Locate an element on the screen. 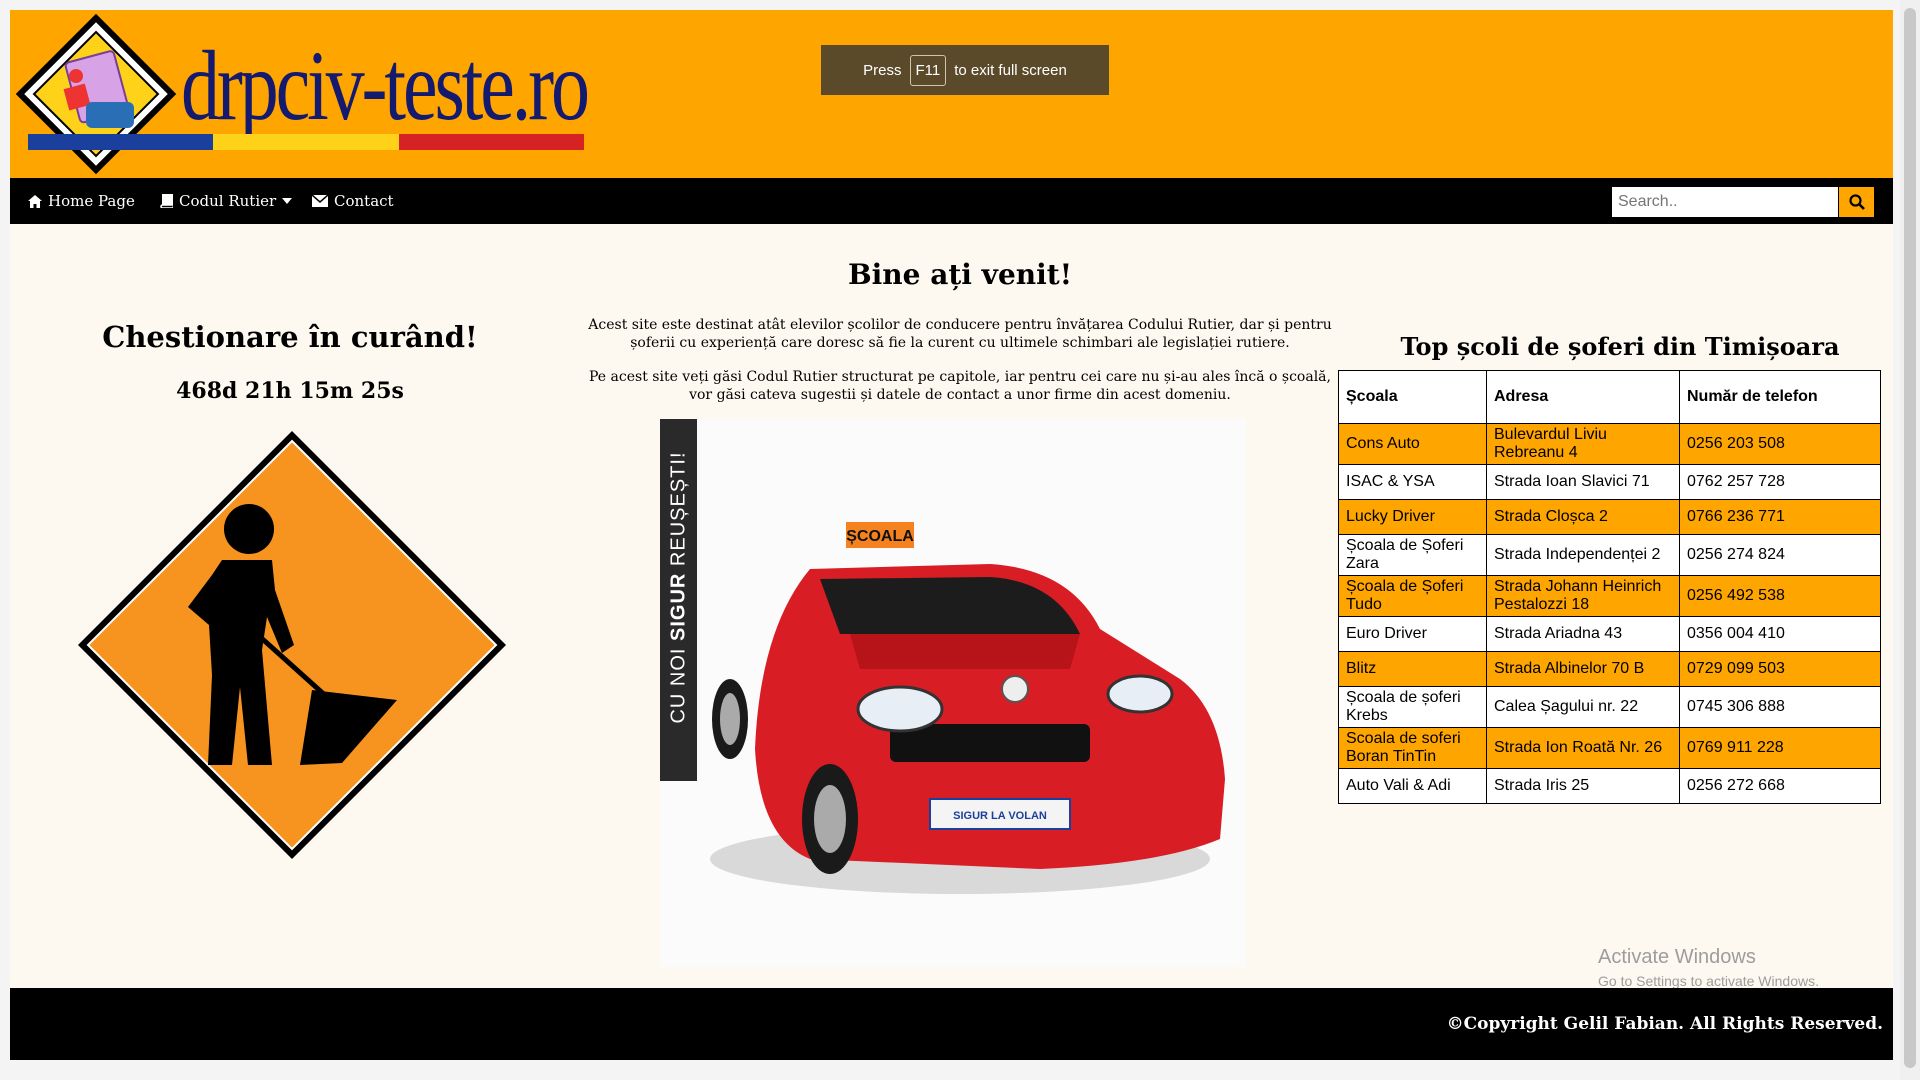  school-address: Strada Ariadna 43 is located at coordinates (1583, 634).